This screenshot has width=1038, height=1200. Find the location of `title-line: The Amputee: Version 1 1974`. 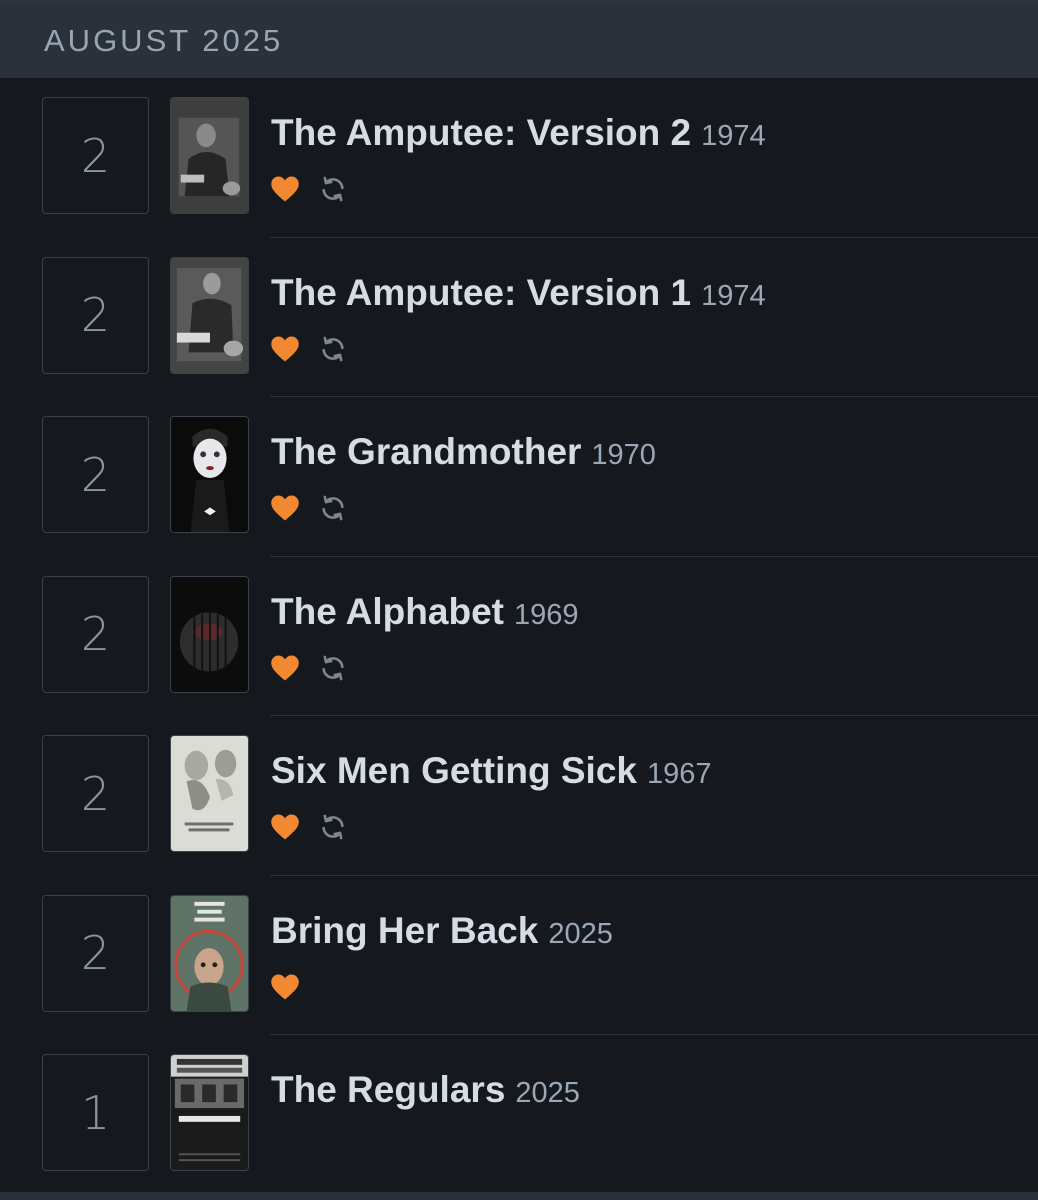

title-line: The Amputee: Version 1 1974 is located at coordinates (518, 293).